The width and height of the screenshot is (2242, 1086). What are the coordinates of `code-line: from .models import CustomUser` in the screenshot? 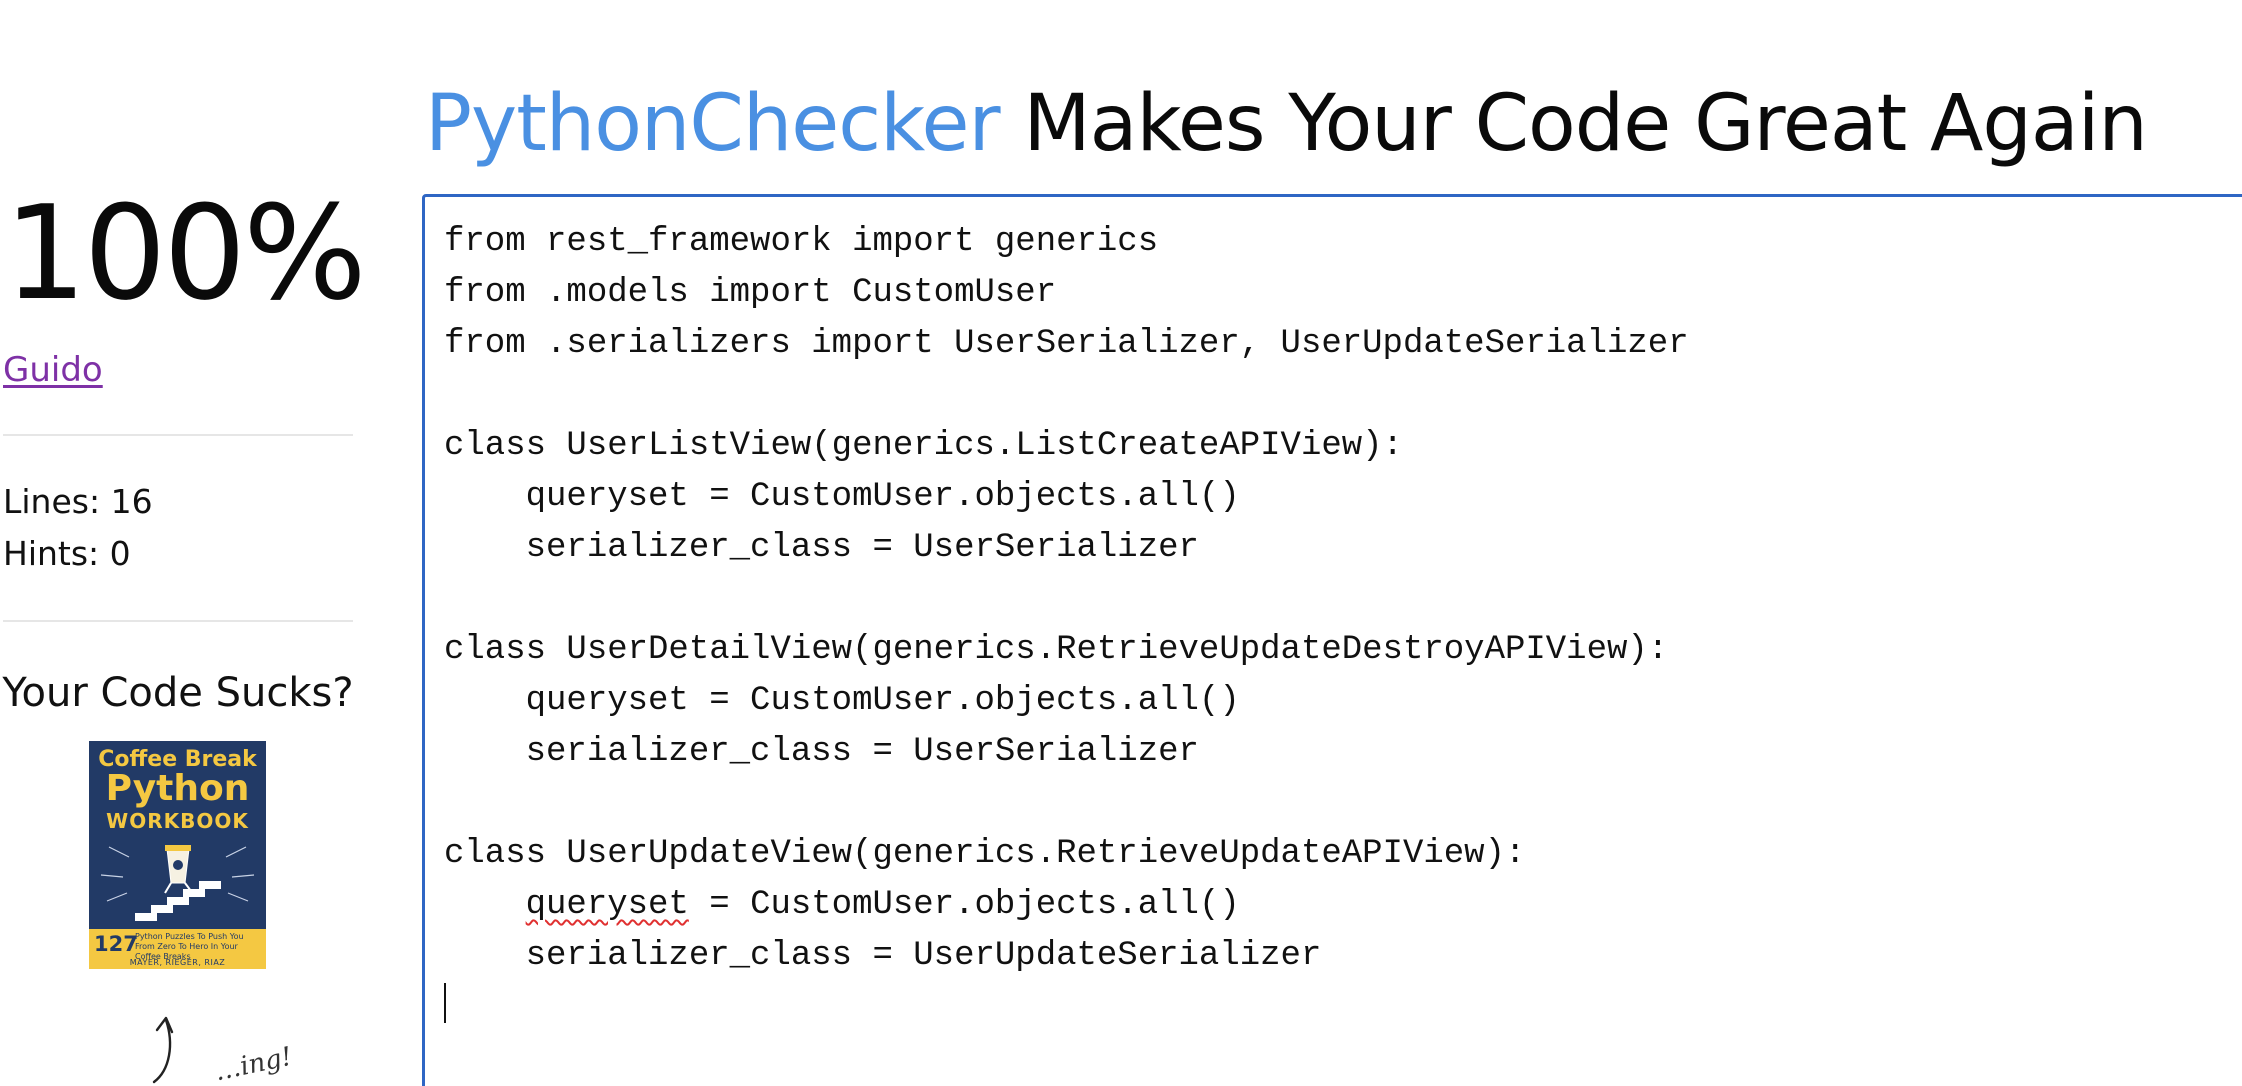 It's located at (750, 293).